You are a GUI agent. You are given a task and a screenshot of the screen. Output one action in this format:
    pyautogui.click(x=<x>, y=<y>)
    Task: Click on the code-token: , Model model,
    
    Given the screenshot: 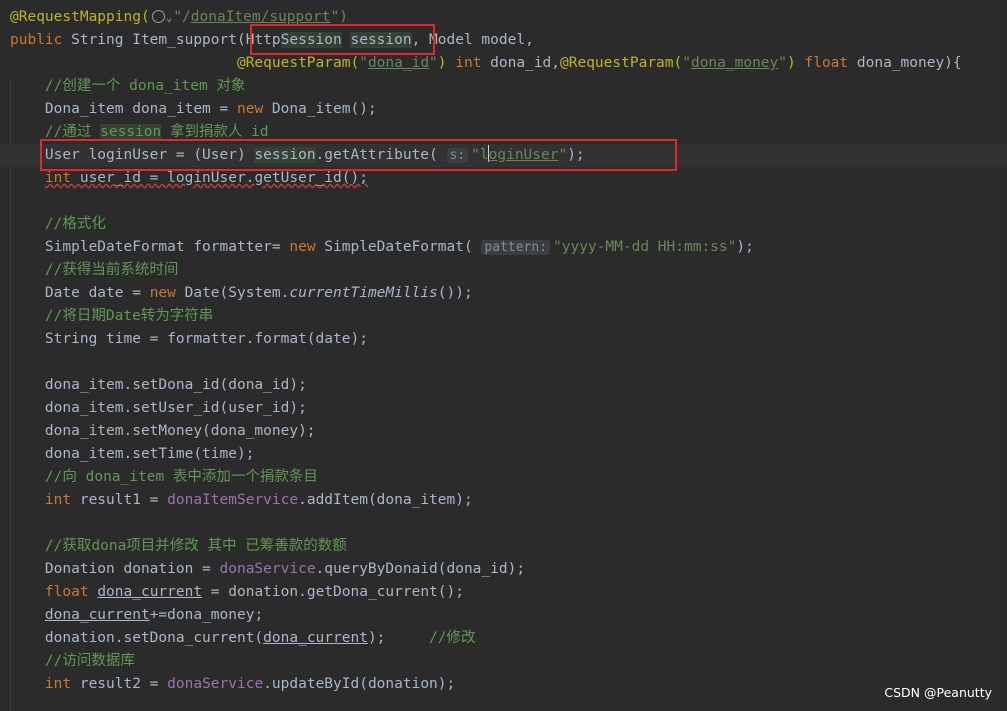 What is the action you would take?
    pyautogui.click(x=472, y=40)
    